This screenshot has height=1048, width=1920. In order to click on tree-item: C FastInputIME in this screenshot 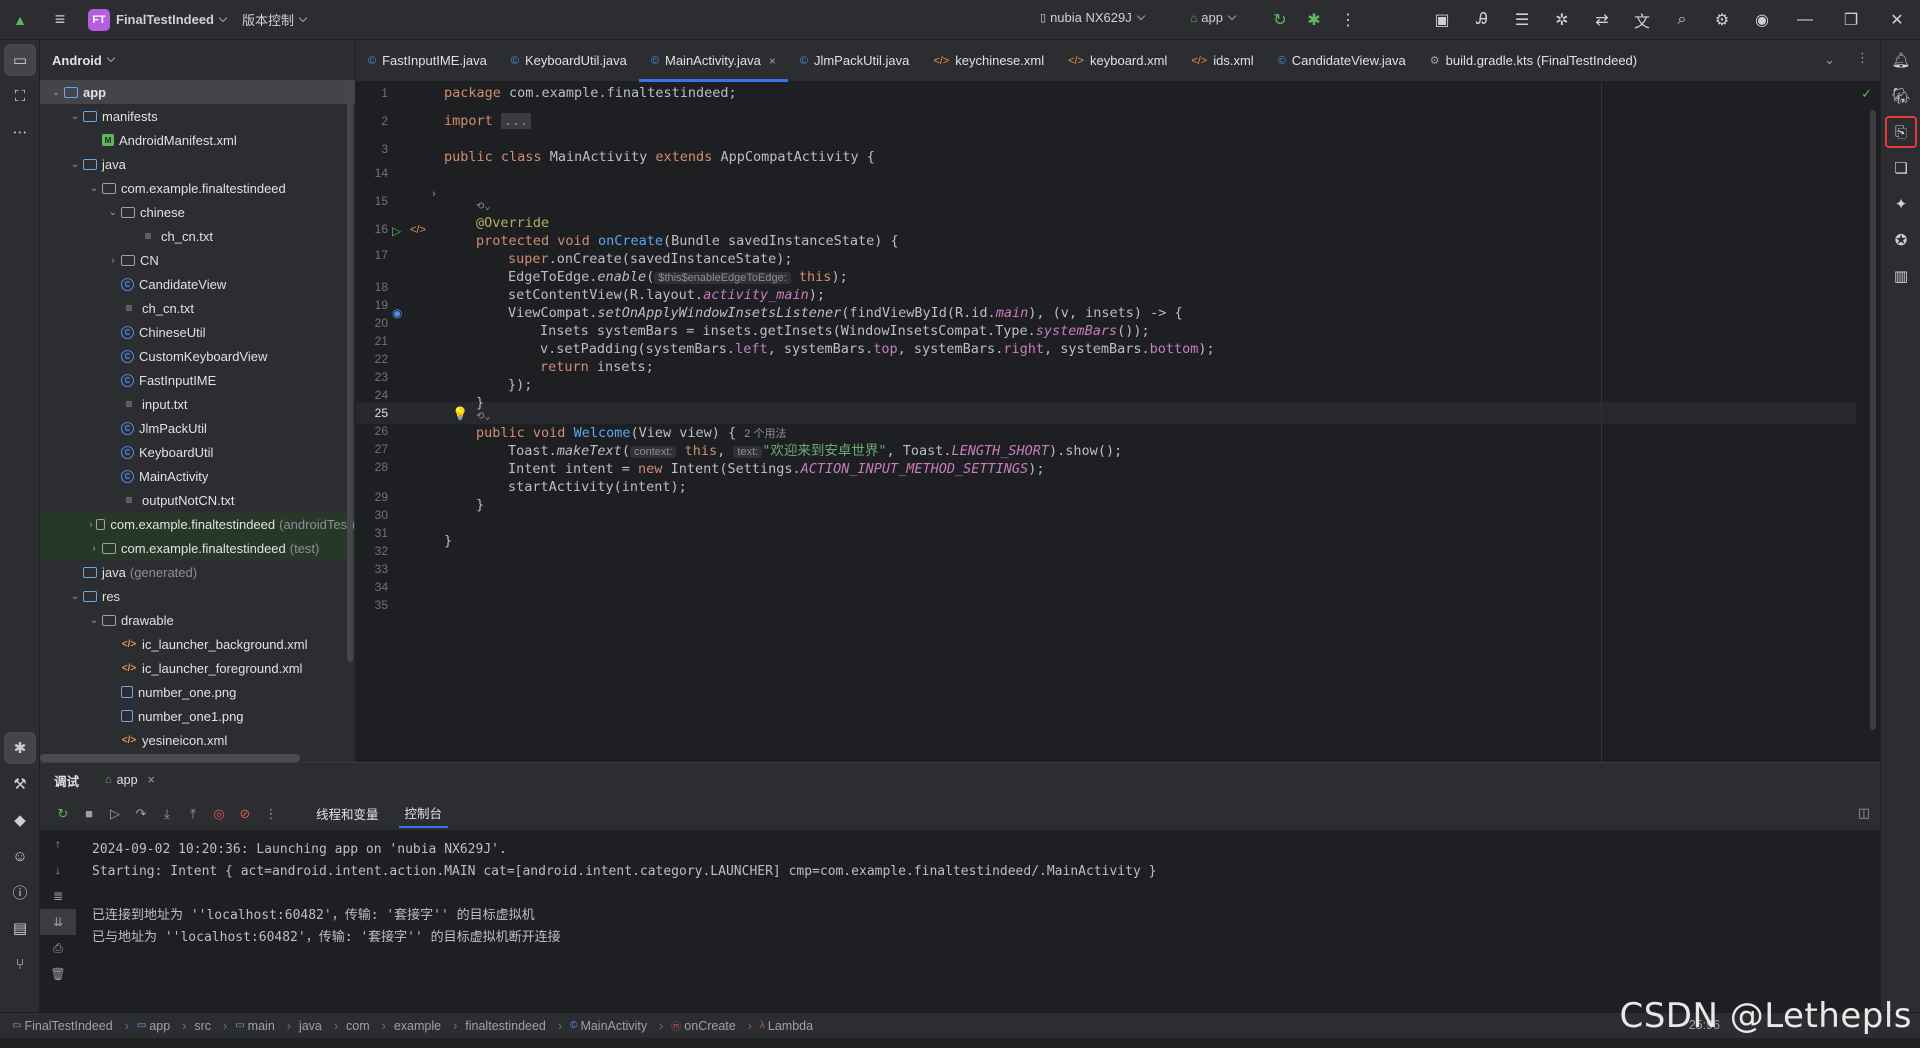, I will do `click(197, 380)`.